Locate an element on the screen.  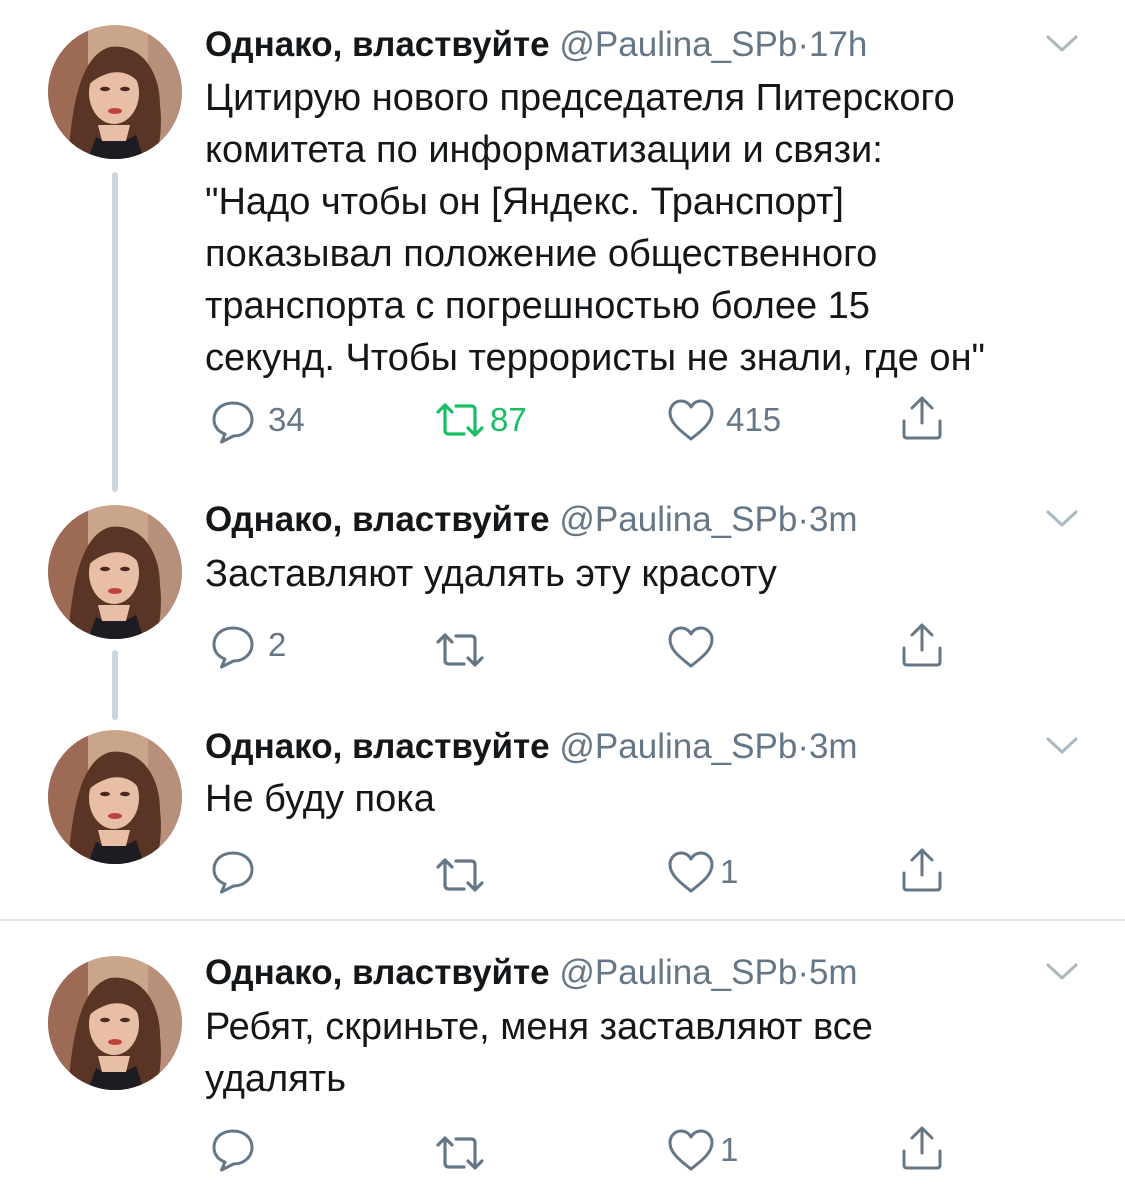
timestamp: 17h is located at coordinates (838, 44).